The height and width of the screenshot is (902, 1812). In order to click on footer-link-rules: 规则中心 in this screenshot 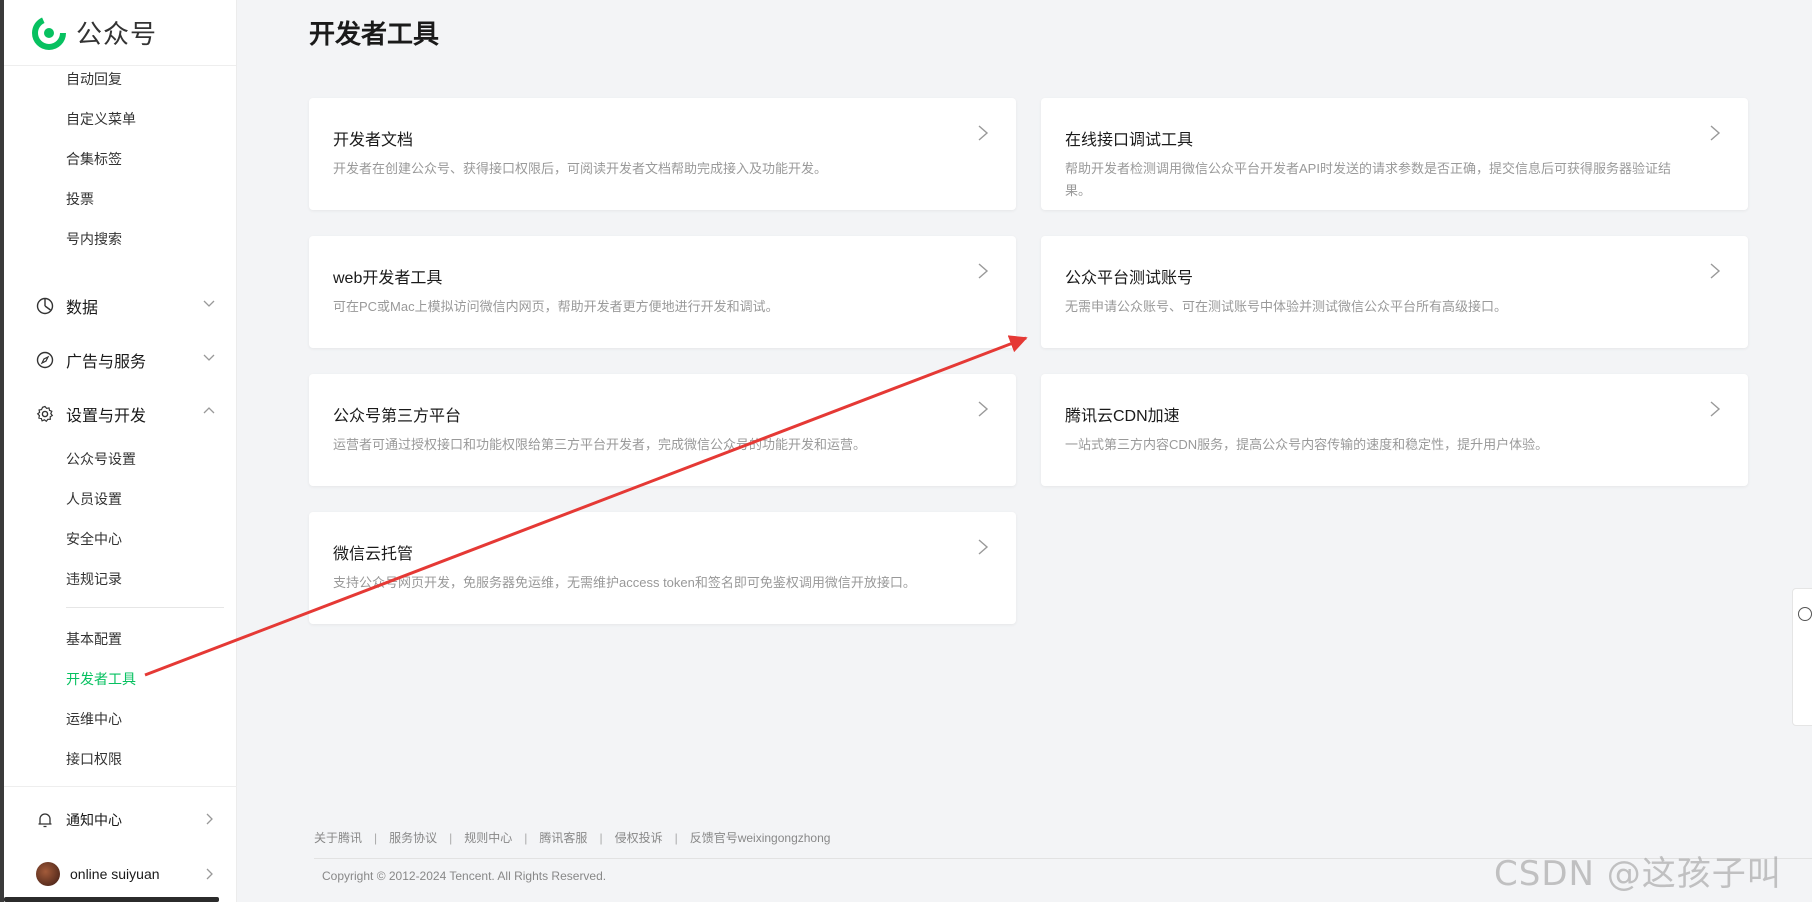, I will do `click(488, 837)`.